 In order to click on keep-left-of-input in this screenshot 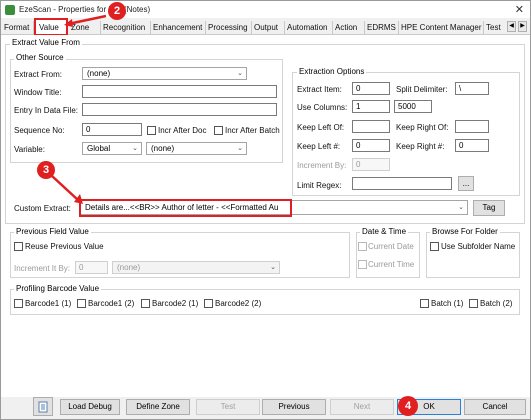, I will do `click(371, 126)`.